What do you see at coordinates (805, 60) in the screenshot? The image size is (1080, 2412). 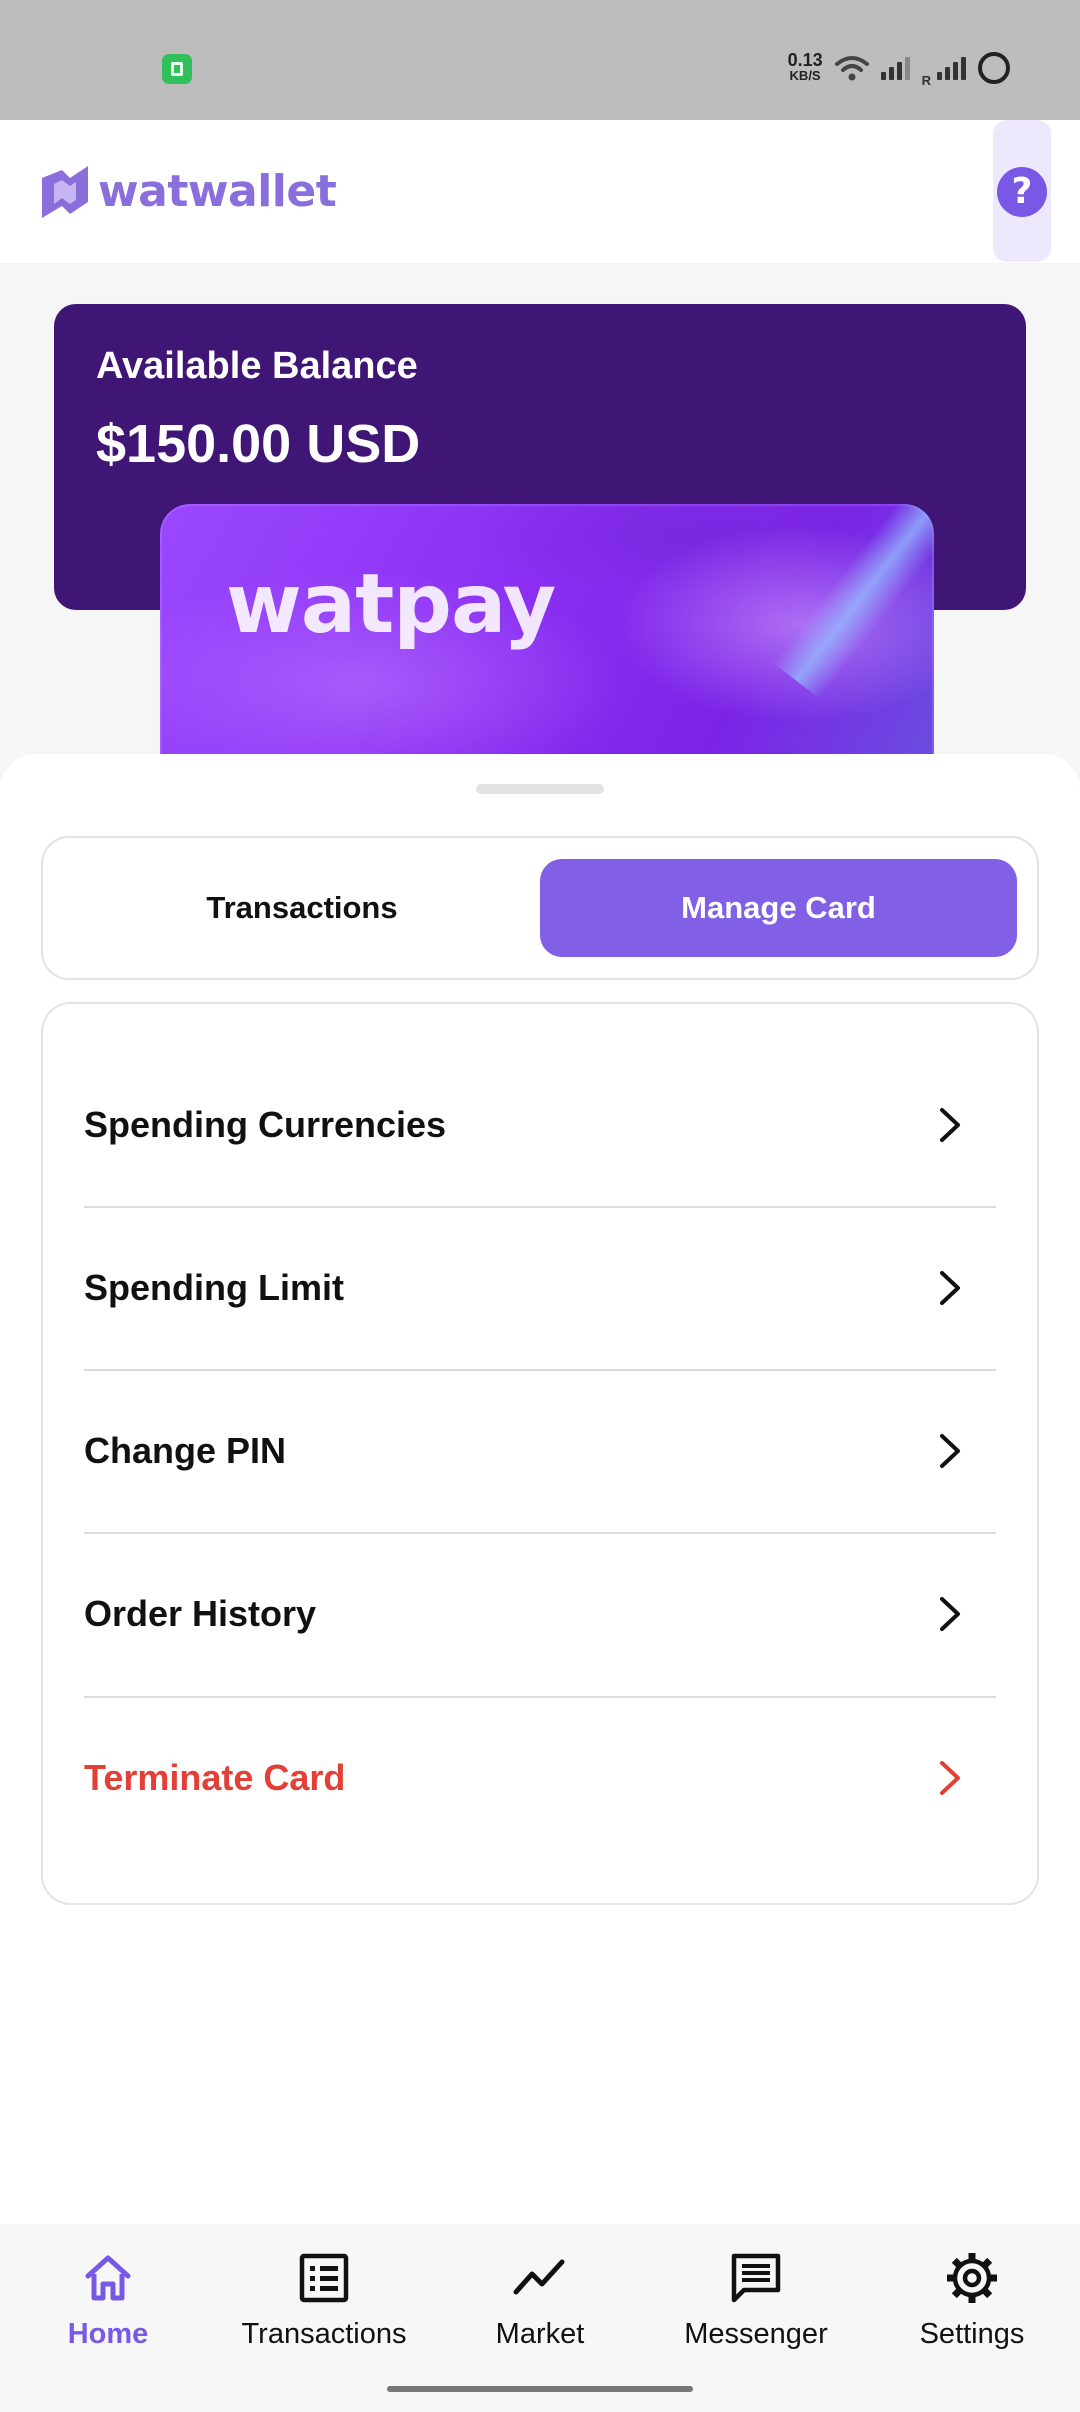 I see `network-speed-value: 0.13` at bounding box center [805, 60].